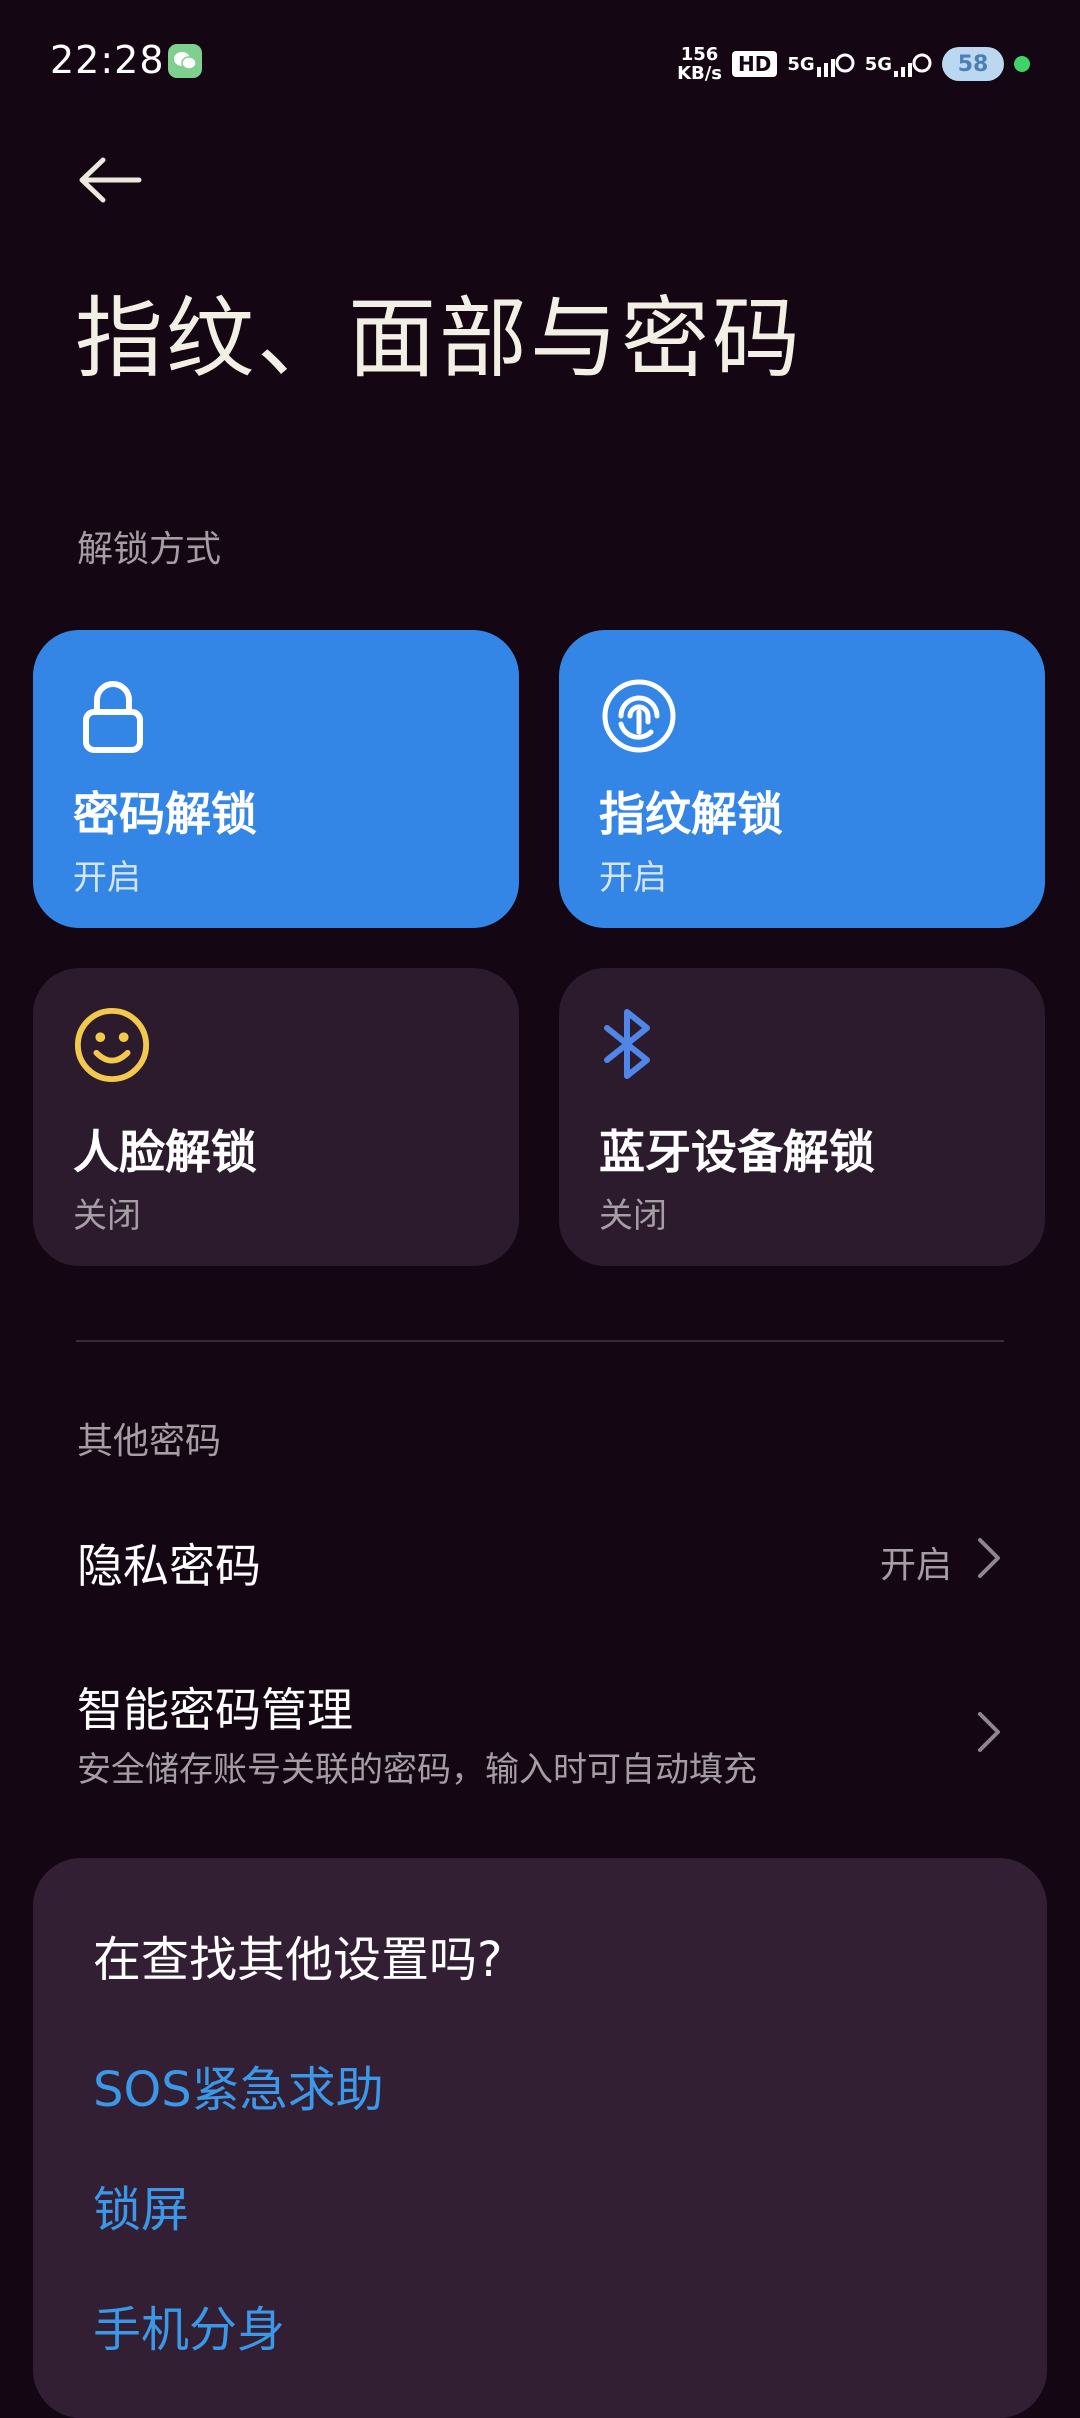 The image size is (1080, 2418). I want to click on row-title: 智能密码管理, so click(215, 1710).